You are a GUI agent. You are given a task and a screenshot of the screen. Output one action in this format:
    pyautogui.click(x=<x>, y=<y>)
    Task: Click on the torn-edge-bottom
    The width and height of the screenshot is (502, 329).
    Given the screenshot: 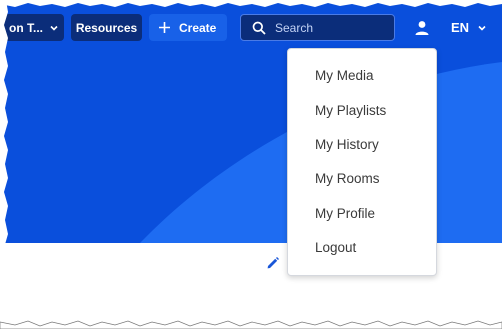 What is the action you would take?
    pyautogui.click(x=251, y=324)
    